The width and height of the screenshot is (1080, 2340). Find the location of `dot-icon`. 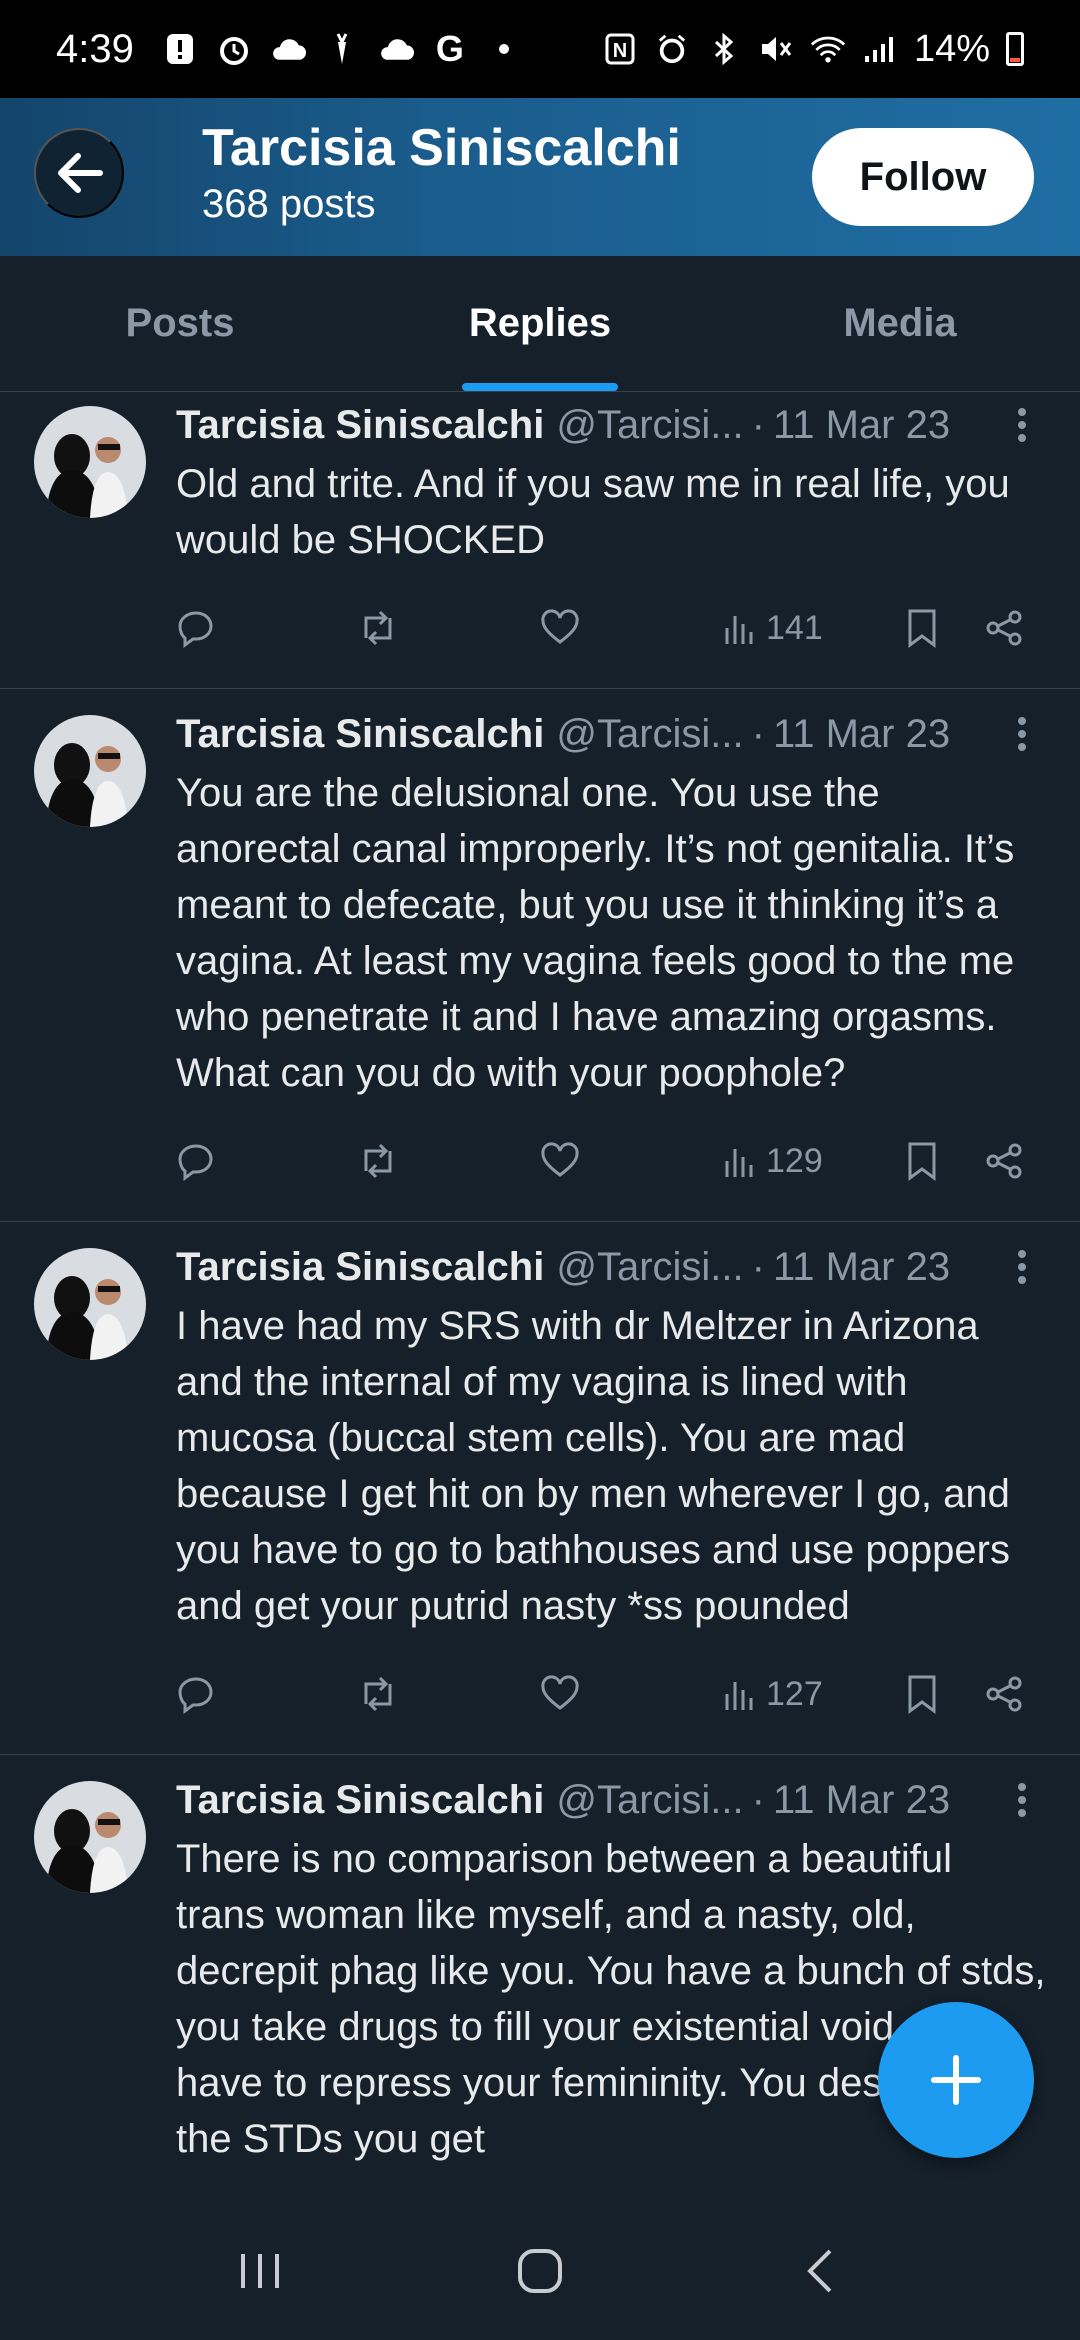

dot-icon is located at coordinates (504, 49).